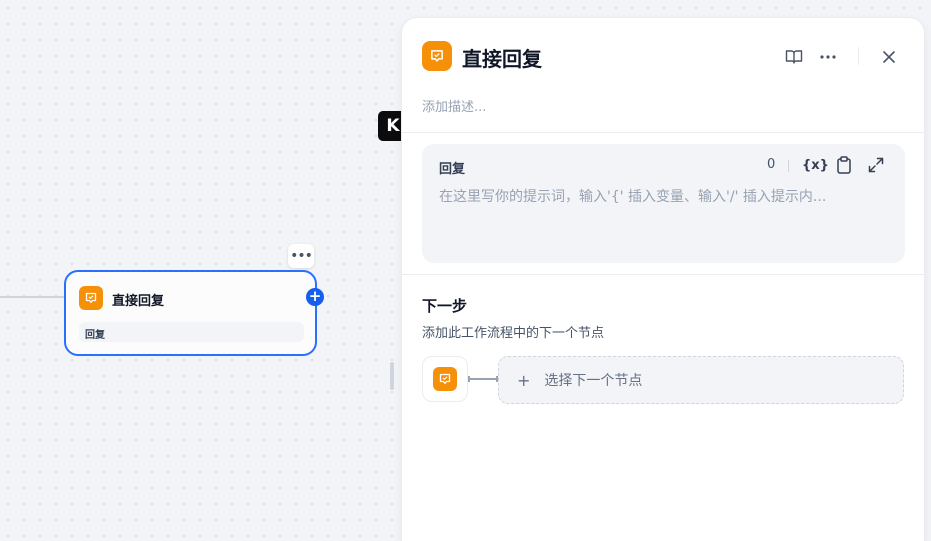 This screenshot has height=541, width=931. I want to click on clipboard-icon, so click(844, 165).